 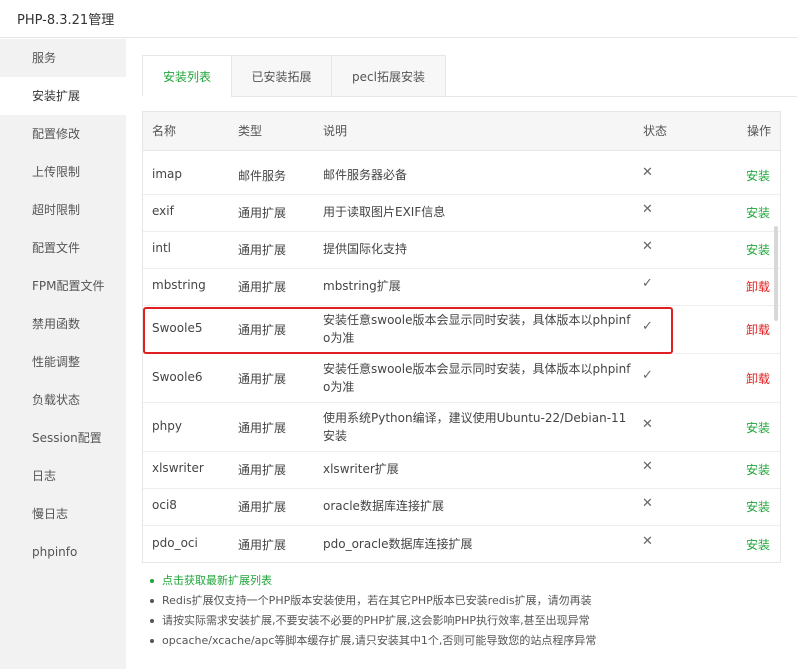 What do you see at coordinates (63, 324) in the screenshot?
I see `sidebar-item-disabled-functions: 禁用函数` at bounding box center [63, 324].